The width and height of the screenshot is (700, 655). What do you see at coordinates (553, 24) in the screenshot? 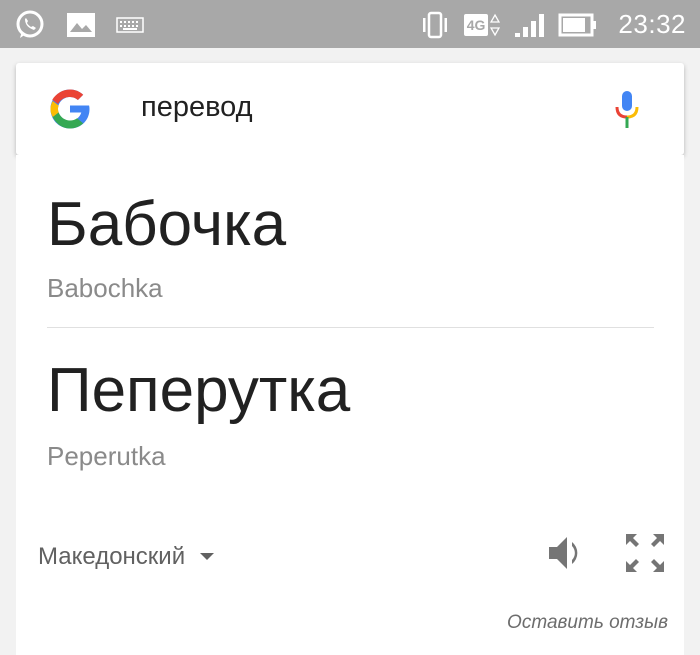
I see `status-bar-system: 4G 23:32` at bounding box center [553, 24].